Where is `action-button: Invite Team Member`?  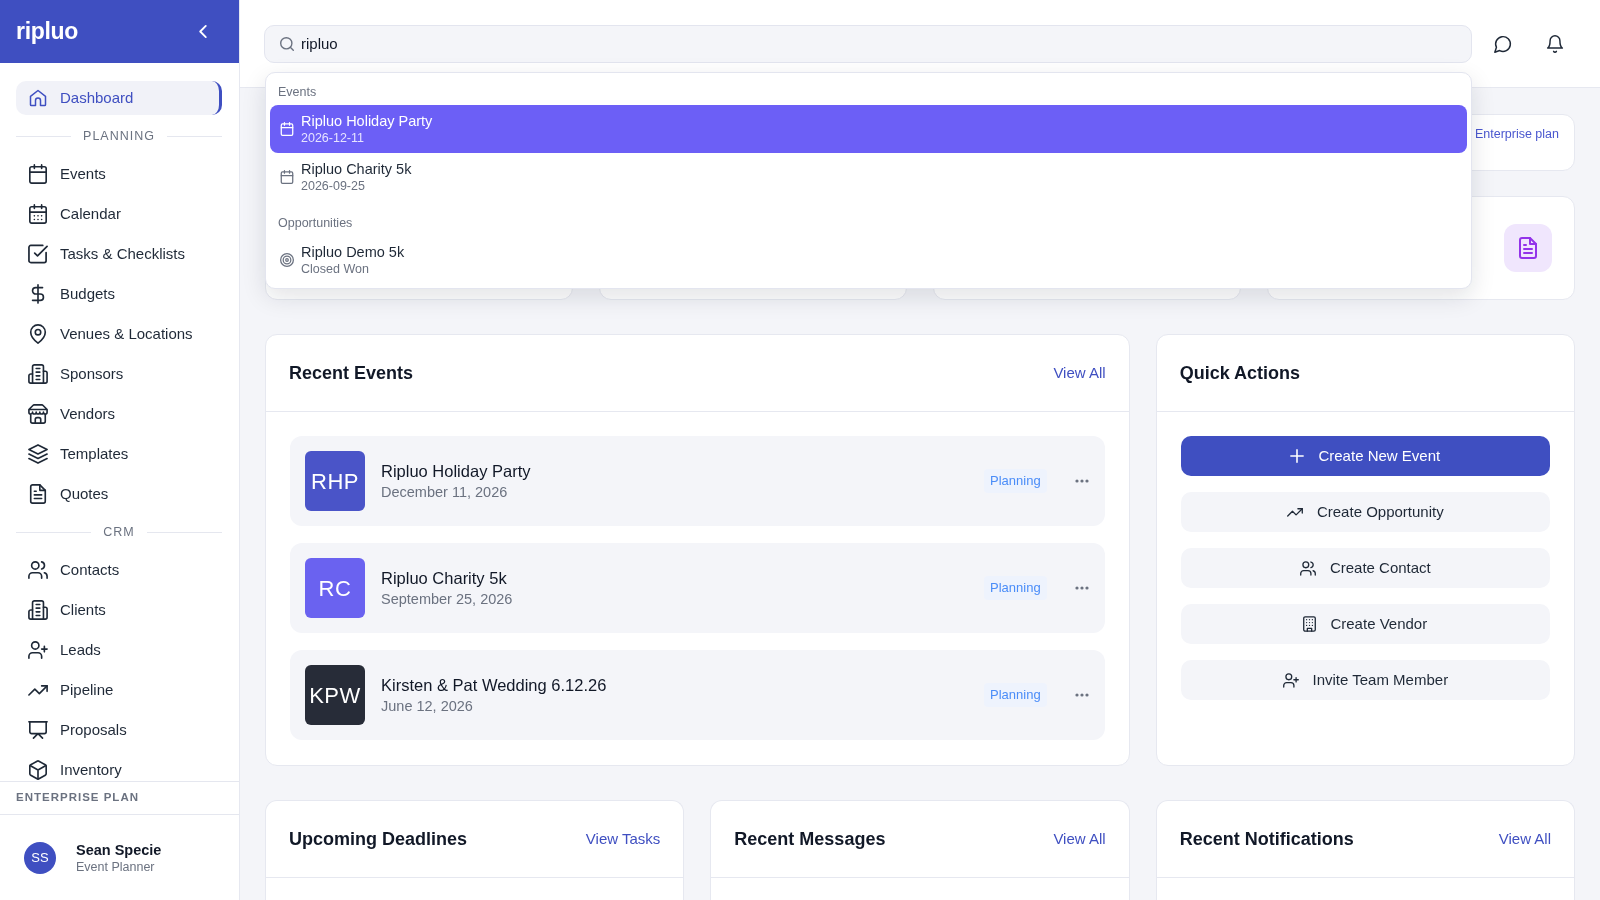
action-button: Invite Team Member is located at coordinates (1365, 680).